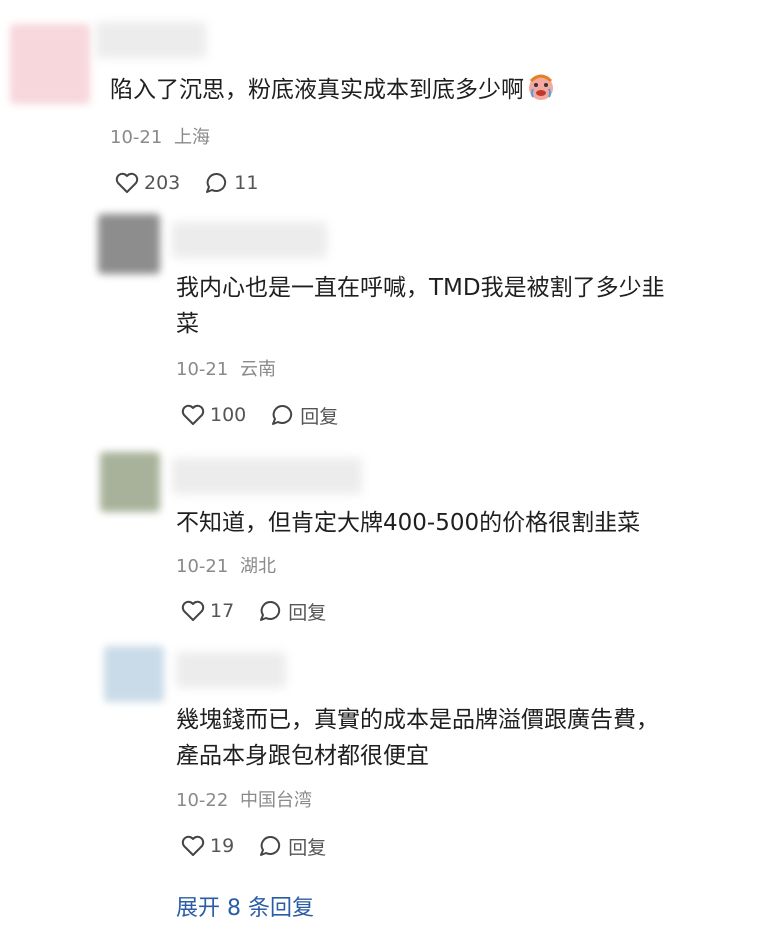 This screenshot has width=759, height=943. I want to click on reply-actions: 100 回复, so click(259, 415).